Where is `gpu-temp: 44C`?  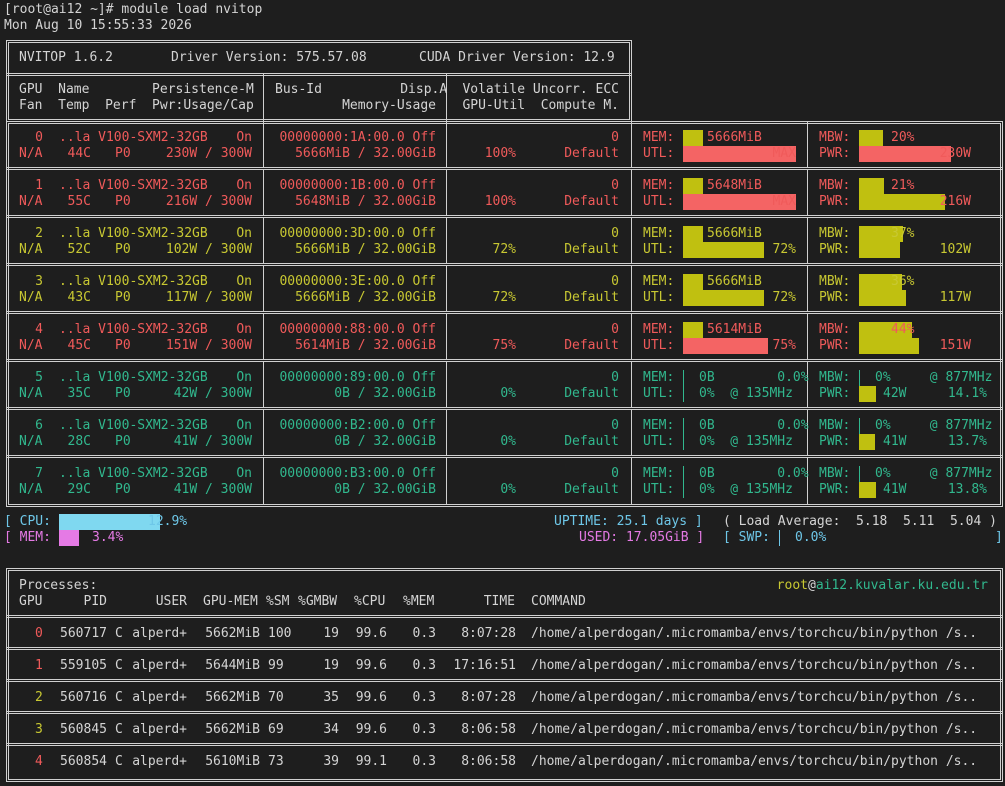 gpu-temp: 44C is located at coordinates (79, 153).